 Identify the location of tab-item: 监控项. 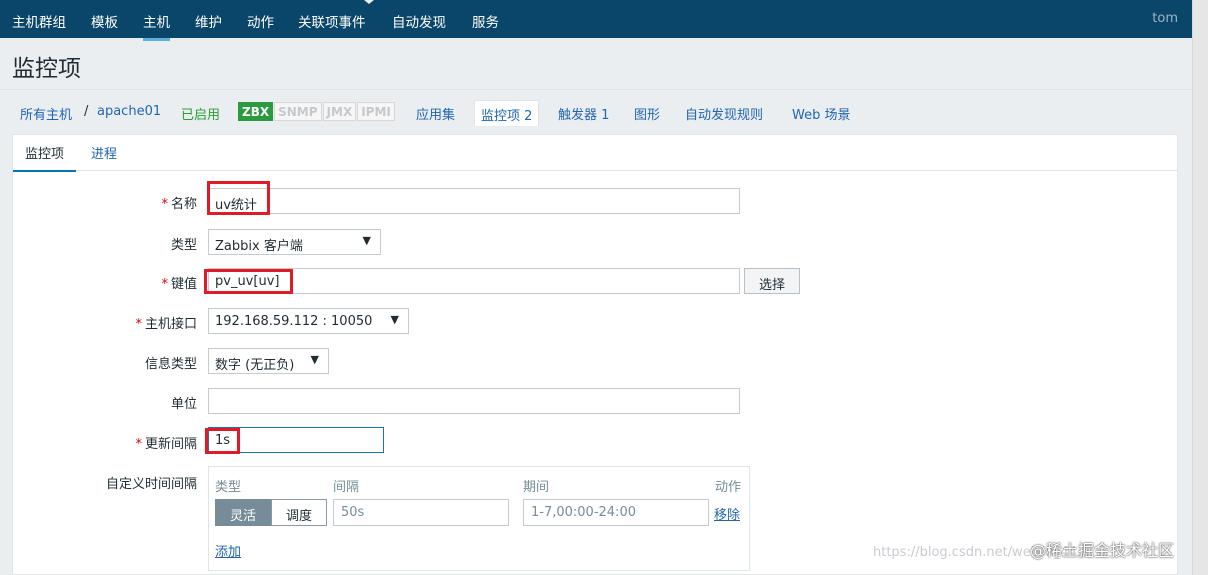
(45, 157).